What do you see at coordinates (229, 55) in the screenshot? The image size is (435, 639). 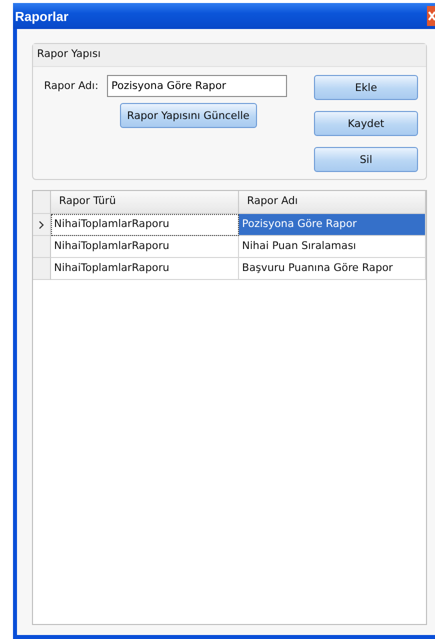 I see `group-title: Rapor Yapısı` at bounding box center [229, 55].